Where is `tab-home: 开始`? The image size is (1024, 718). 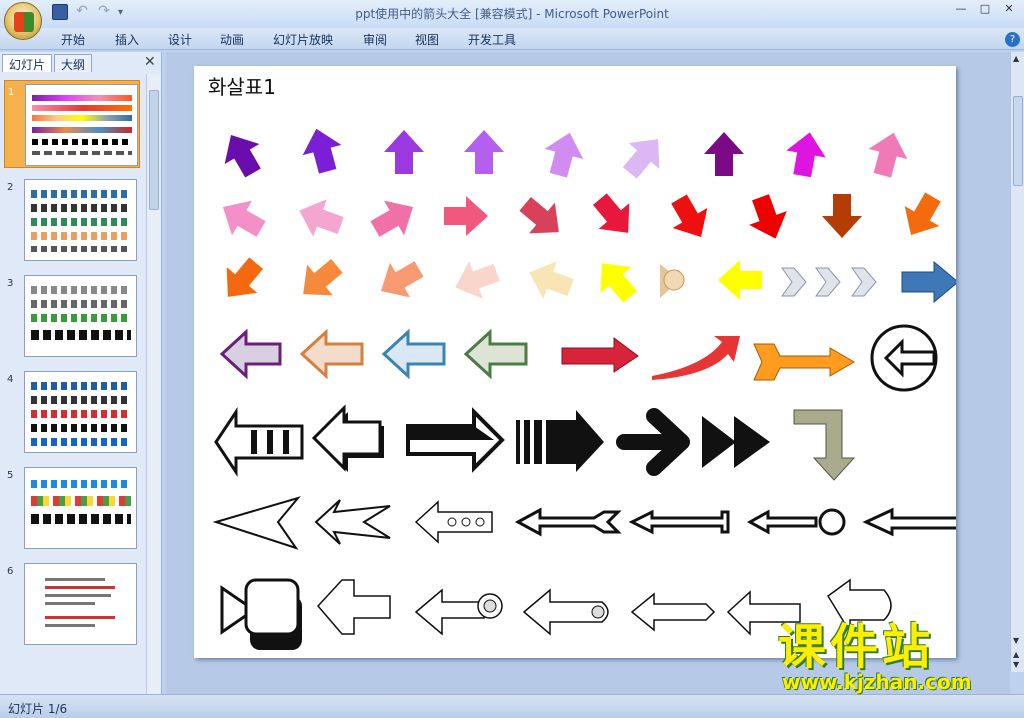 tab-home: 开始 is located at coordinates (73, 39).